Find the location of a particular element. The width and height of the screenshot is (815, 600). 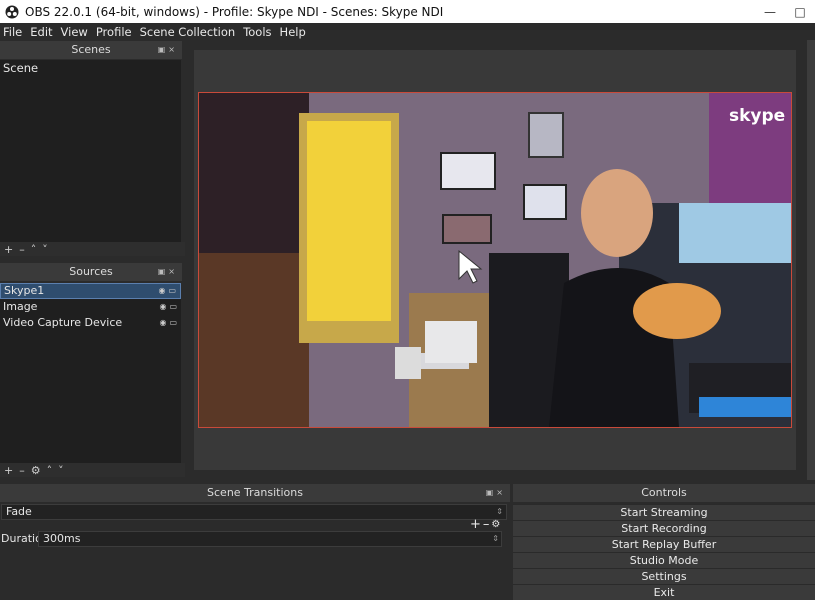

settings-button: Settings is located at coordinates (664, 576).